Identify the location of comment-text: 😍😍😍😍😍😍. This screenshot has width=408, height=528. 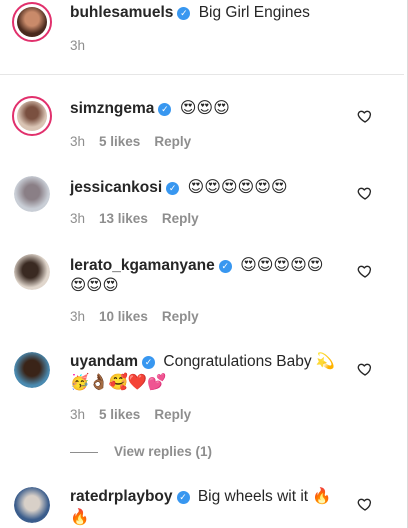
(237, 186).